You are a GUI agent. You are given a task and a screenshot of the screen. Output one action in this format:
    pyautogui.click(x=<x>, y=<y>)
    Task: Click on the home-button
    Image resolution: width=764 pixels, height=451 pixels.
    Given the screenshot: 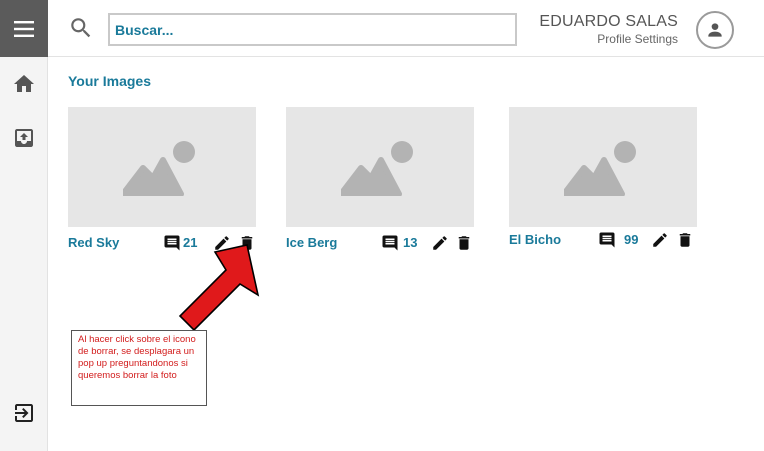 What is the action you would take?
    pyautogui.click(x=24, y=84)
    